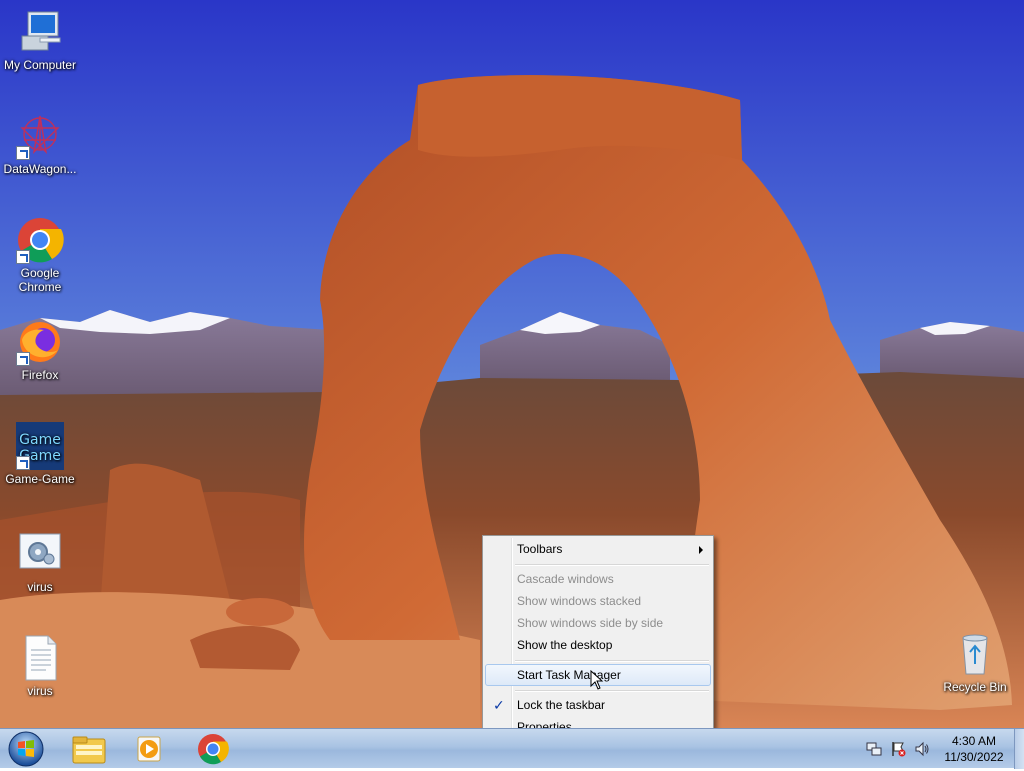 The image size is (1024, 771). Describe the element at coordinates (975, 654) in the screenshot. I see `recycle-bin-icon` at that location.